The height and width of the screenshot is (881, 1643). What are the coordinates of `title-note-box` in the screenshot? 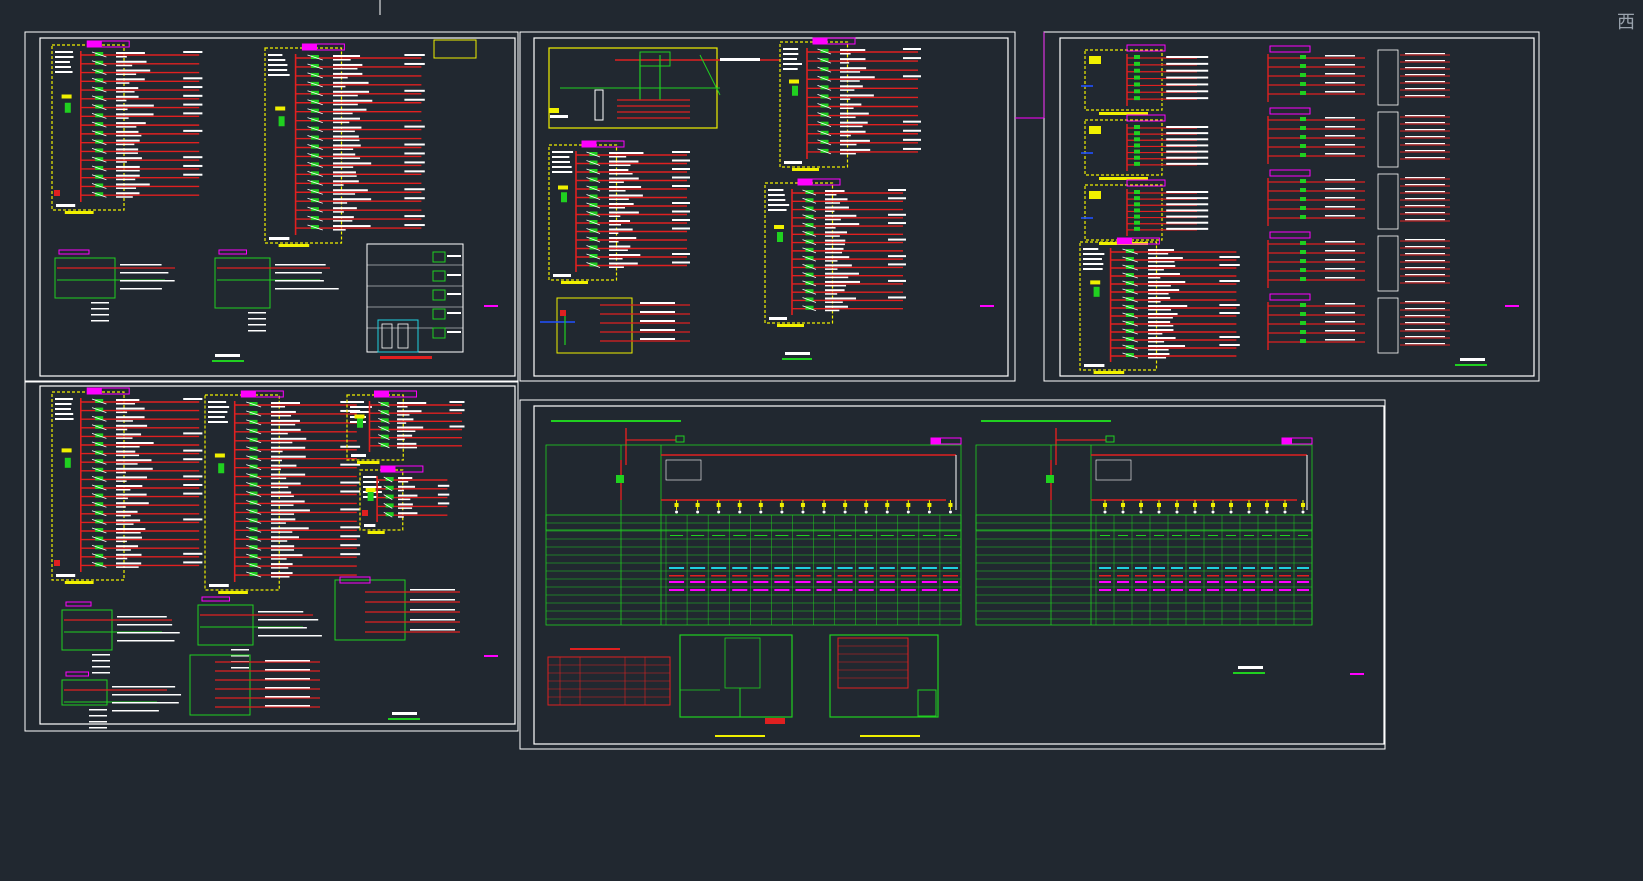 It's located at (455, 49).